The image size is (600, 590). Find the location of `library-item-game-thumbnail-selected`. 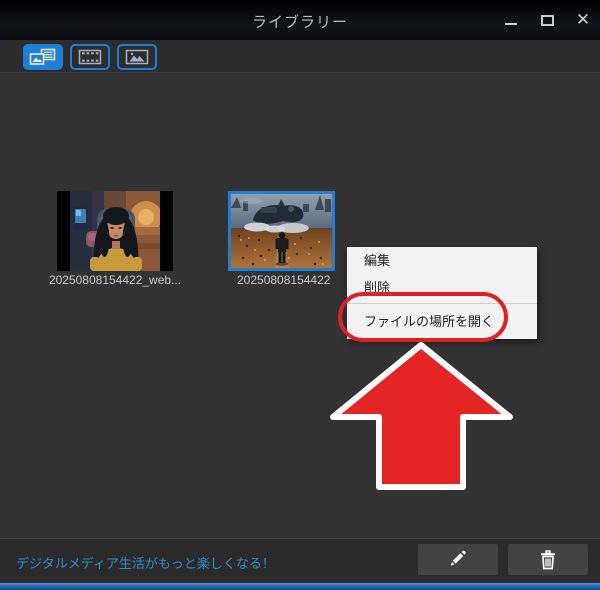

library-item-game-thumbnail-selected is located at coordinates (281, 231).